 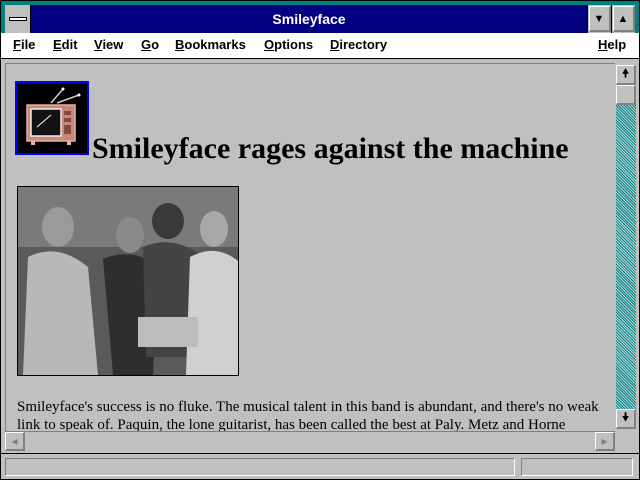 What do you see at coordinates (358, 44) in the screenshot?
I see `menu-directory: Directory` at bounding box center [358, 44].